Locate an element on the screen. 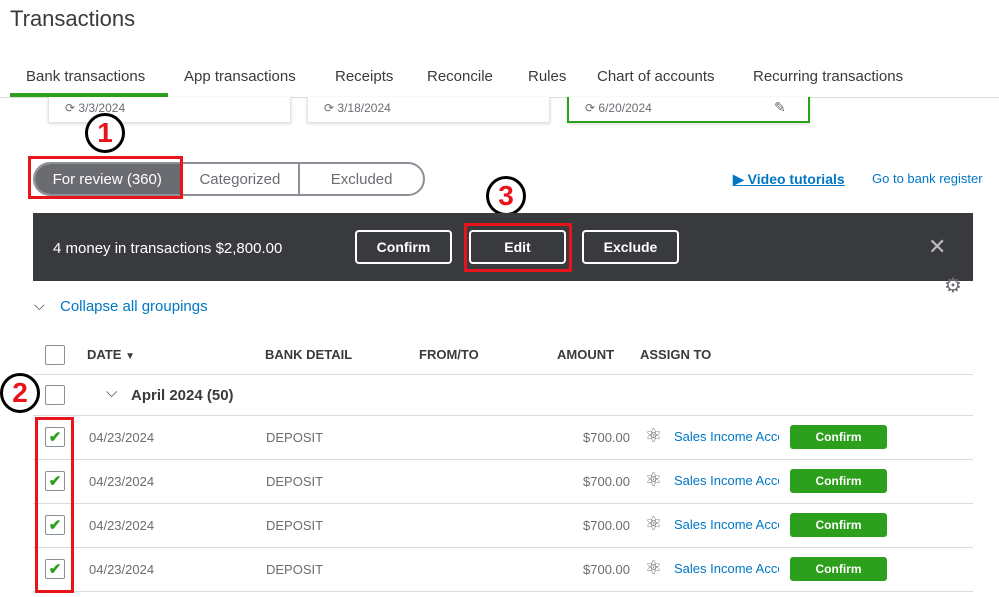  column-from-to: FROM/TO is located at coordinates (449, 354).